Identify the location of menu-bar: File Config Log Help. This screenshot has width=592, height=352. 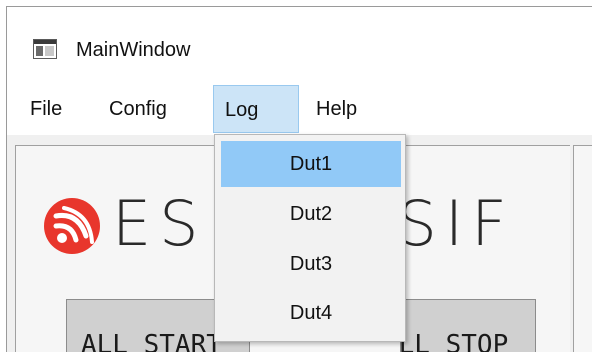
(299, 110).